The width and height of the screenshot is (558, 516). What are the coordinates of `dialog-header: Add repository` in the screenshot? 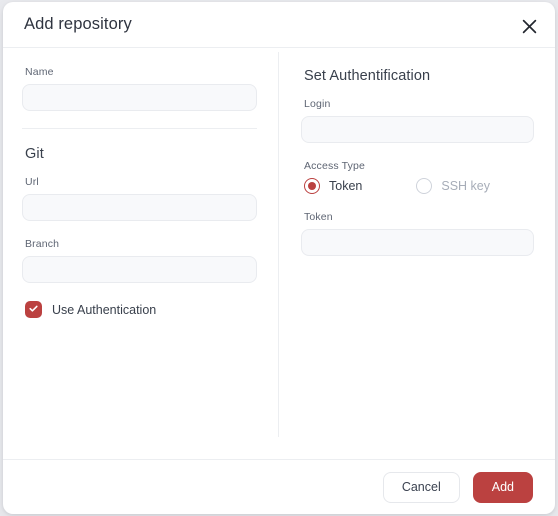 It's located at (279, 25).